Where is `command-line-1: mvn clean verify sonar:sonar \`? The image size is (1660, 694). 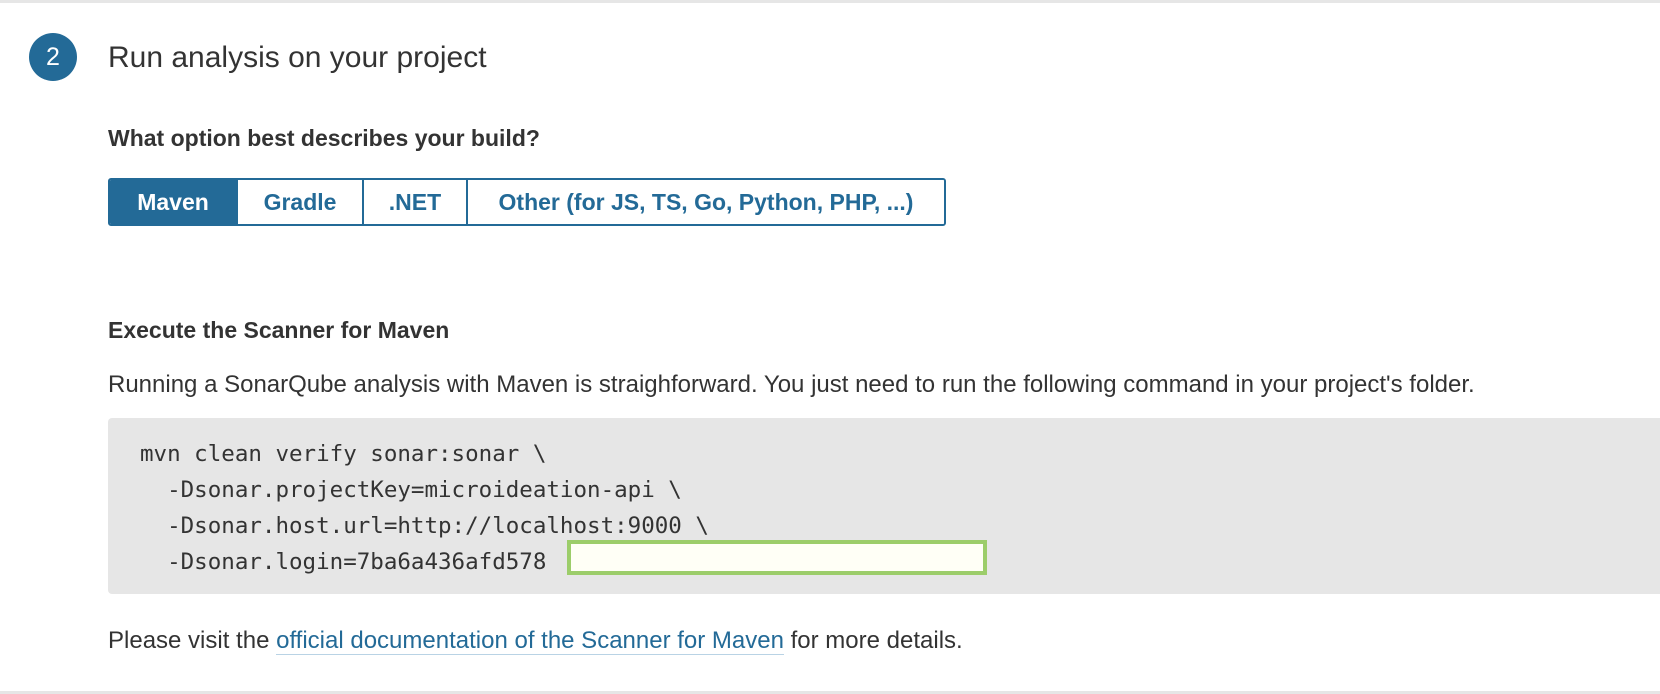
command-line-1: mvn clean verify sonar:sonar \ is located at coordinates (343, 454).